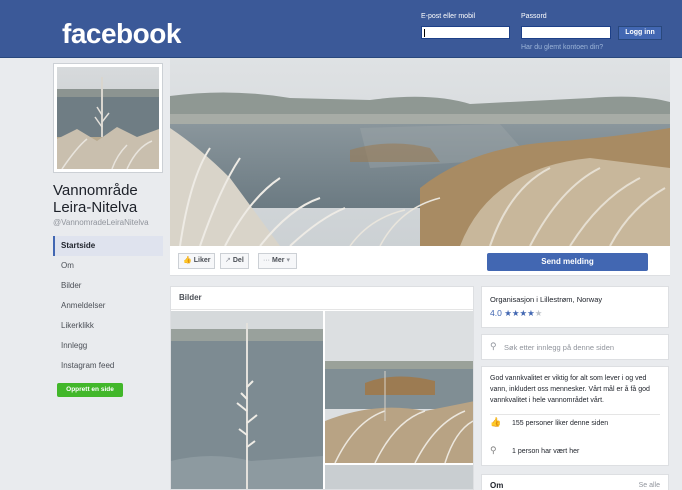 This screenshot has height=490, width=682. Describe the element at coordinates (448, 16) in the screenshot. I see `email-label: E-post eller mobil` at that location.